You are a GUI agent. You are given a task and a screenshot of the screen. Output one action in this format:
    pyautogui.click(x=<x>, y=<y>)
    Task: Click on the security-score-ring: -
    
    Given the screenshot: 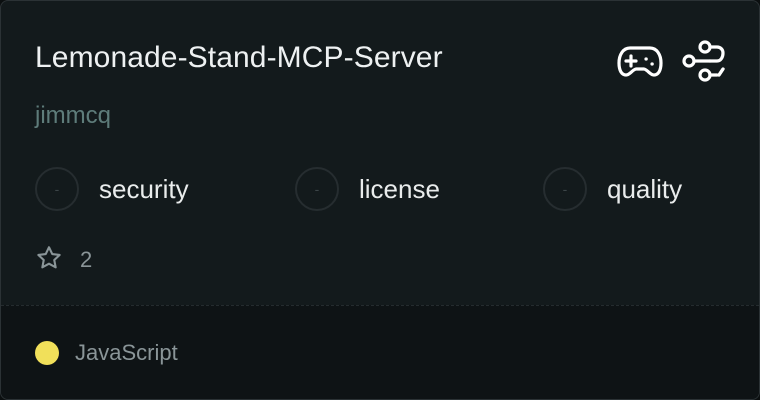 What is the action you would take?
    pyautogui.click(x=57, y=189)
    